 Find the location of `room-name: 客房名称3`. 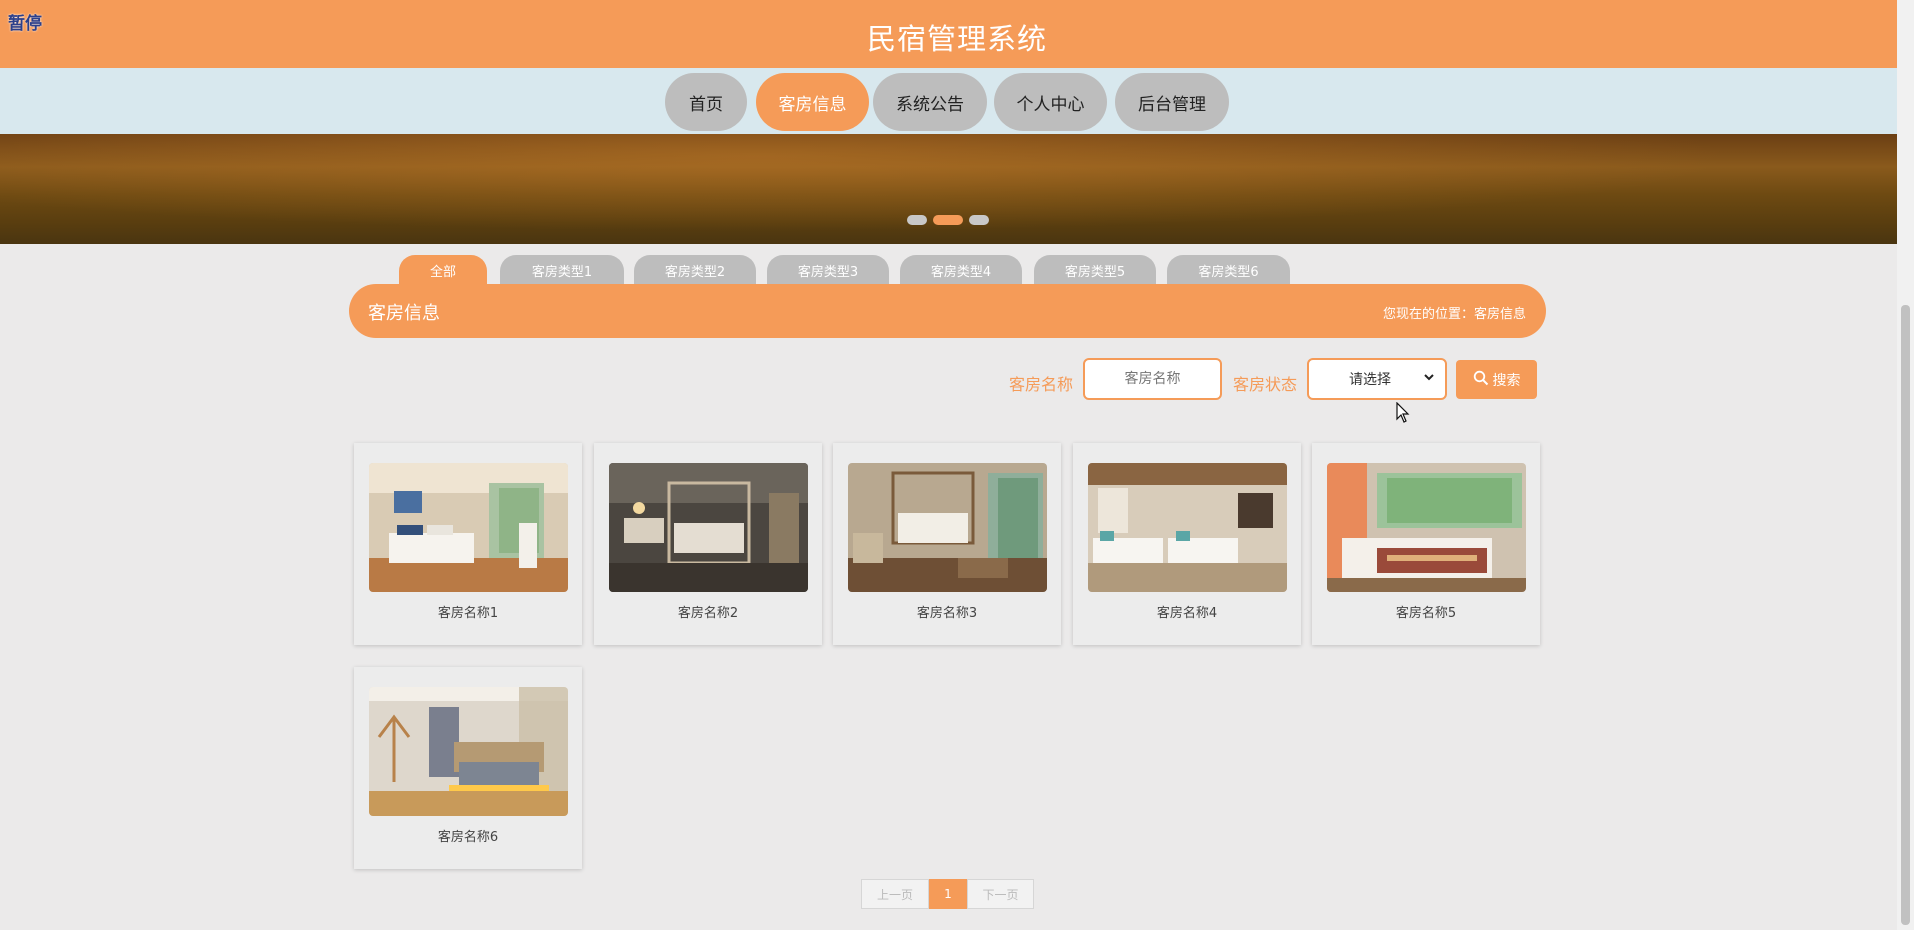

room-name: 客房名称3 is located at coordinates (947, 611).